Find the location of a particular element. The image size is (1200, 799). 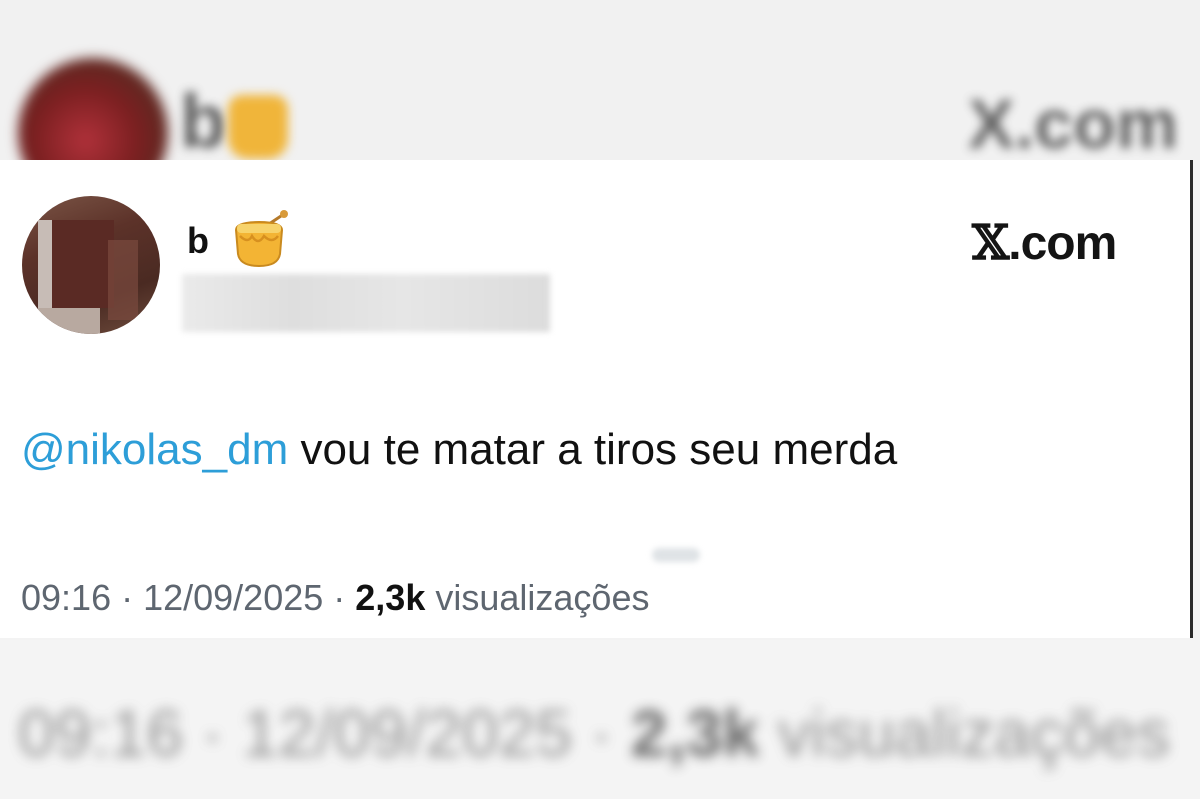

tweet-date: 12/09/2025 is located at coordinates (233, 597).